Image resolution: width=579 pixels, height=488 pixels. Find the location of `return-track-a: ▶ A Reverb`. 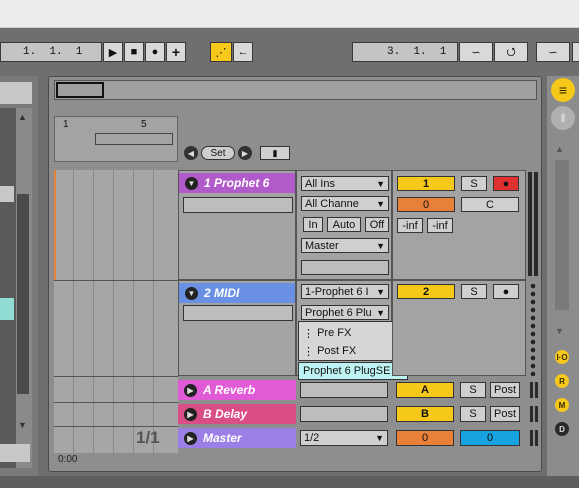

return-track-a: ▶ A Reverb is located at coordinates (237, 390).